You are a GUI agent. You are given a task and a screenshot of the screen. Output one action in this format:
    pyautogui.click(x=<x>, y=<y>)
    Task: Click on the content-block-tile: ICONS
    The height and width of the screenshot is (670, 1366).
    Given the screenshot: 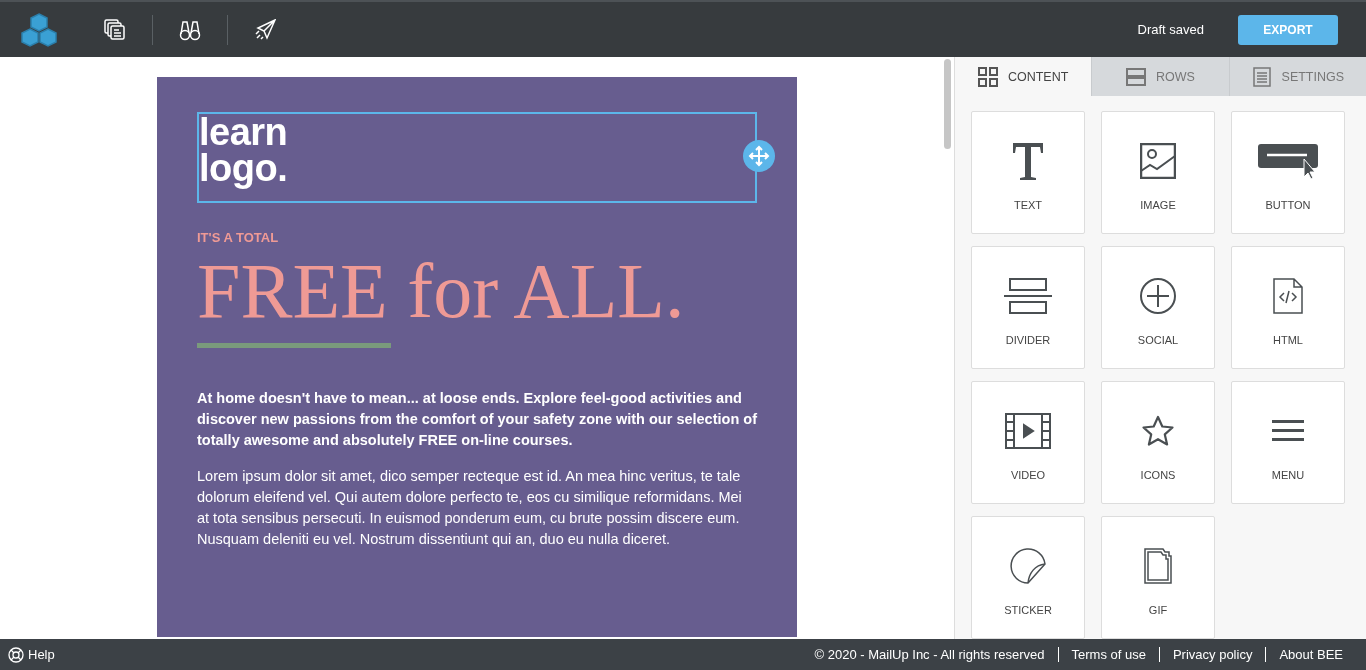 What is the action you would take?
    pyautogui.click(x=1158, y=442)
    